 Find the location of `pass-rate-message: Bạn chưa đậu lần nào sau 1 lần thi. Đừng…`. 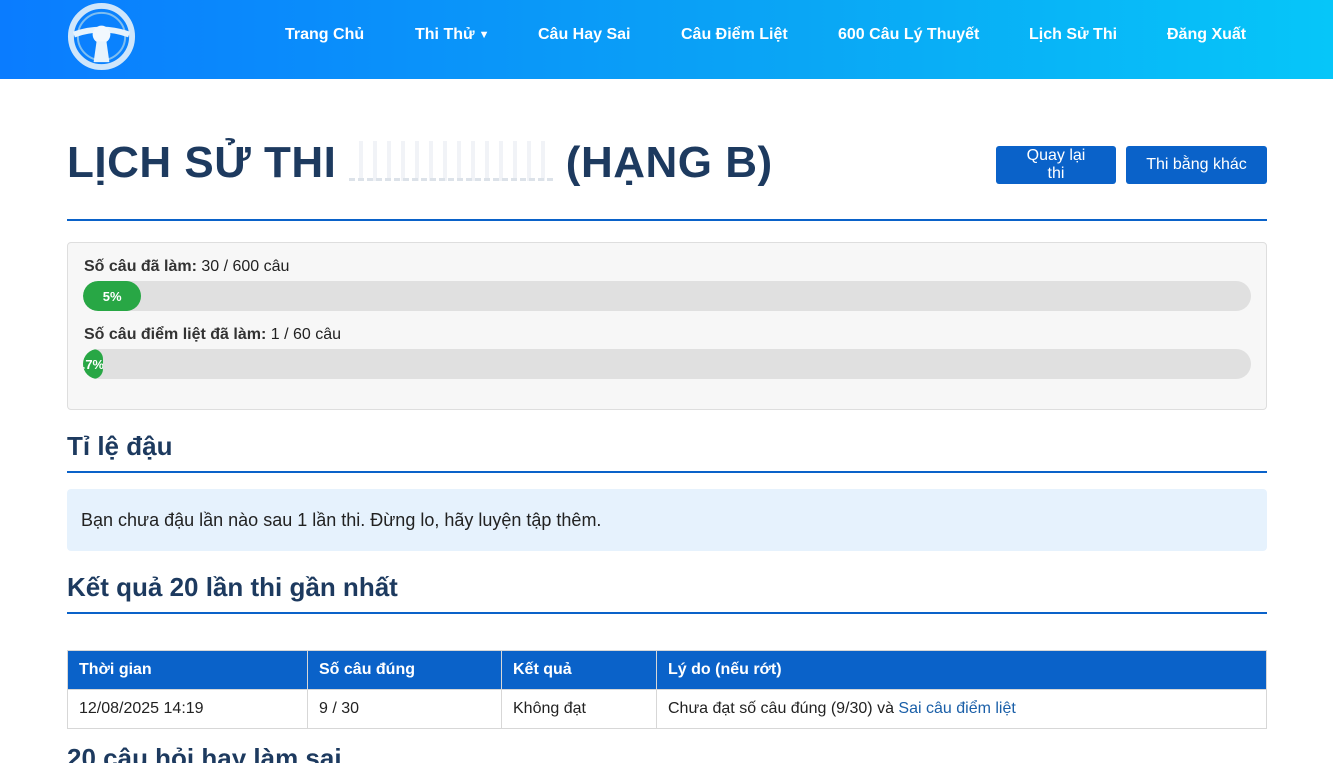

pass-rate-message: Bạn chưa đậu lần nào sau 1 lần thi. Đừng… is located at coordinates (667, 520).